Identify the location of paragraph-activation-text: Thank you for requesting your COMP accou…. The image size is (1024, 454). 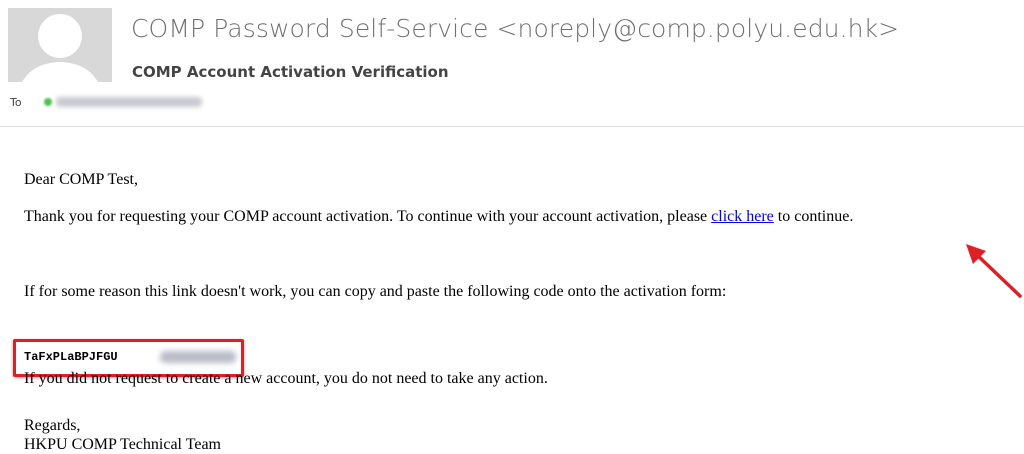
(368, 216).